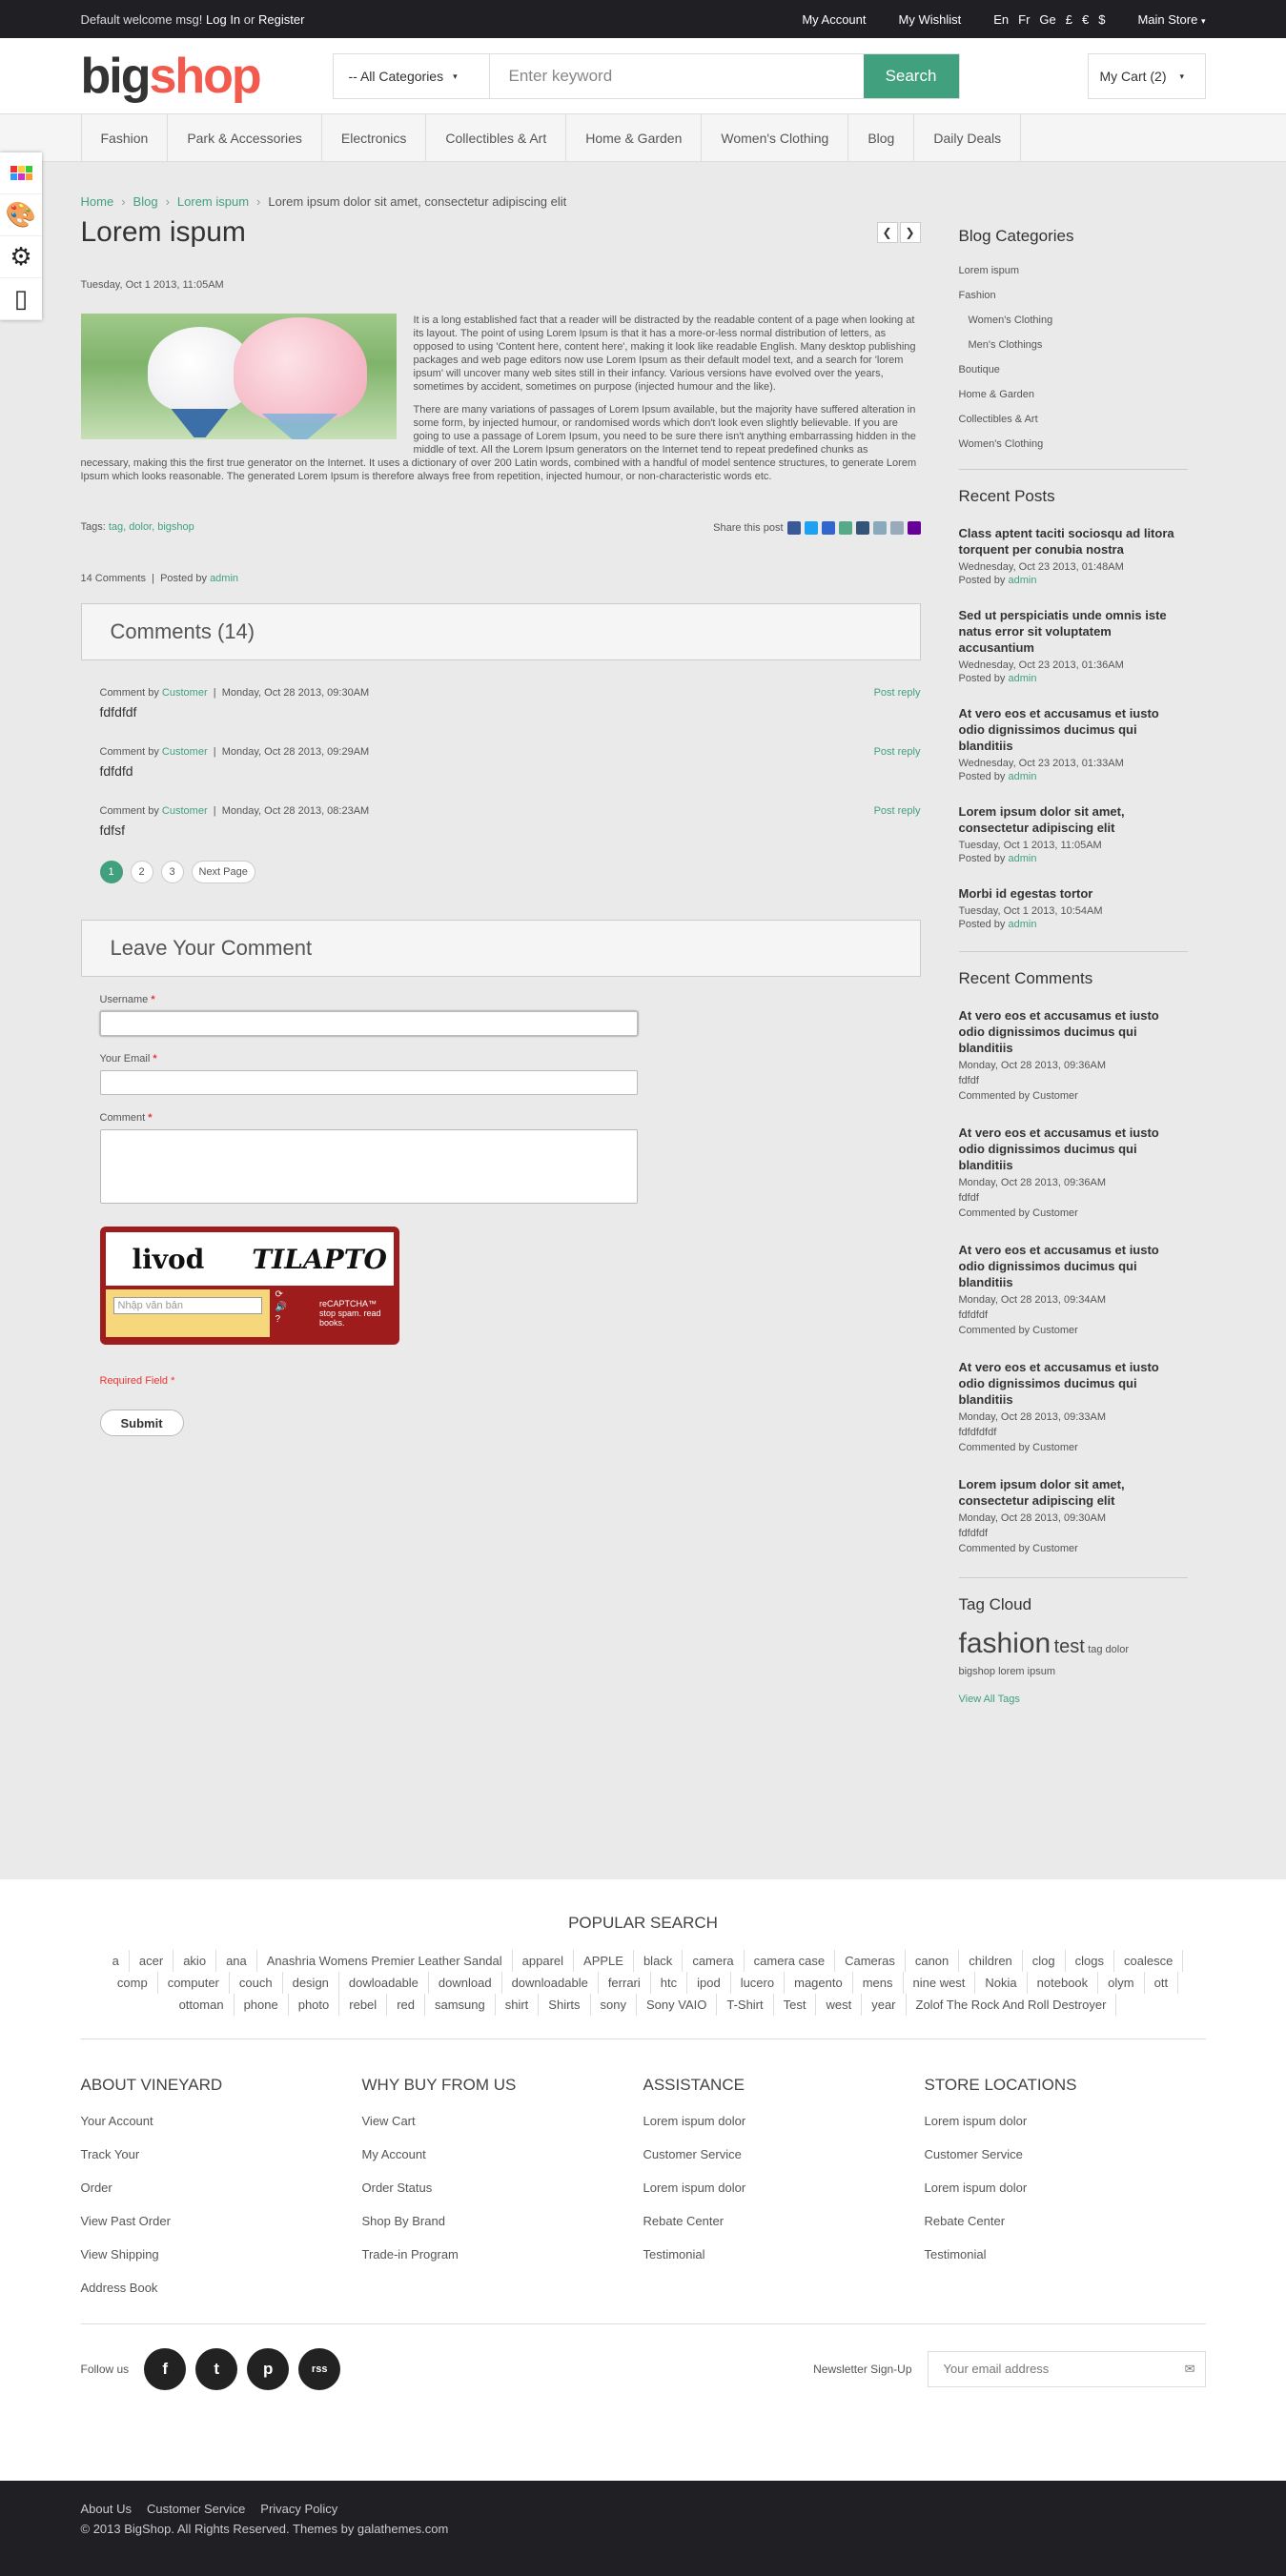 The image size is (1286, 2576). Describe the element at coordinates (1073, 345) in the screenshot. I see `category-link: Men's Clothings` at that location.